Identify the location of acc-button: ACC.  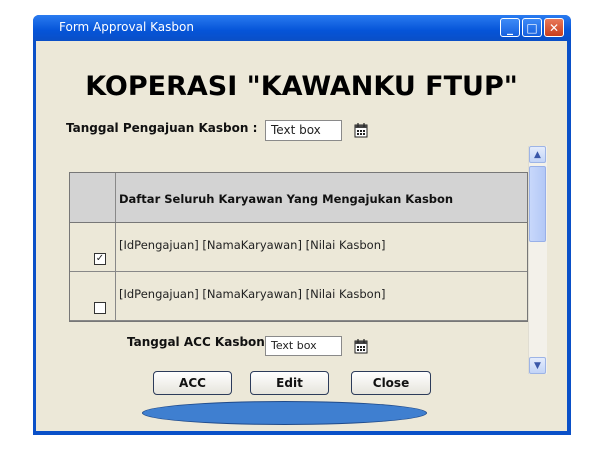
(192, 383).